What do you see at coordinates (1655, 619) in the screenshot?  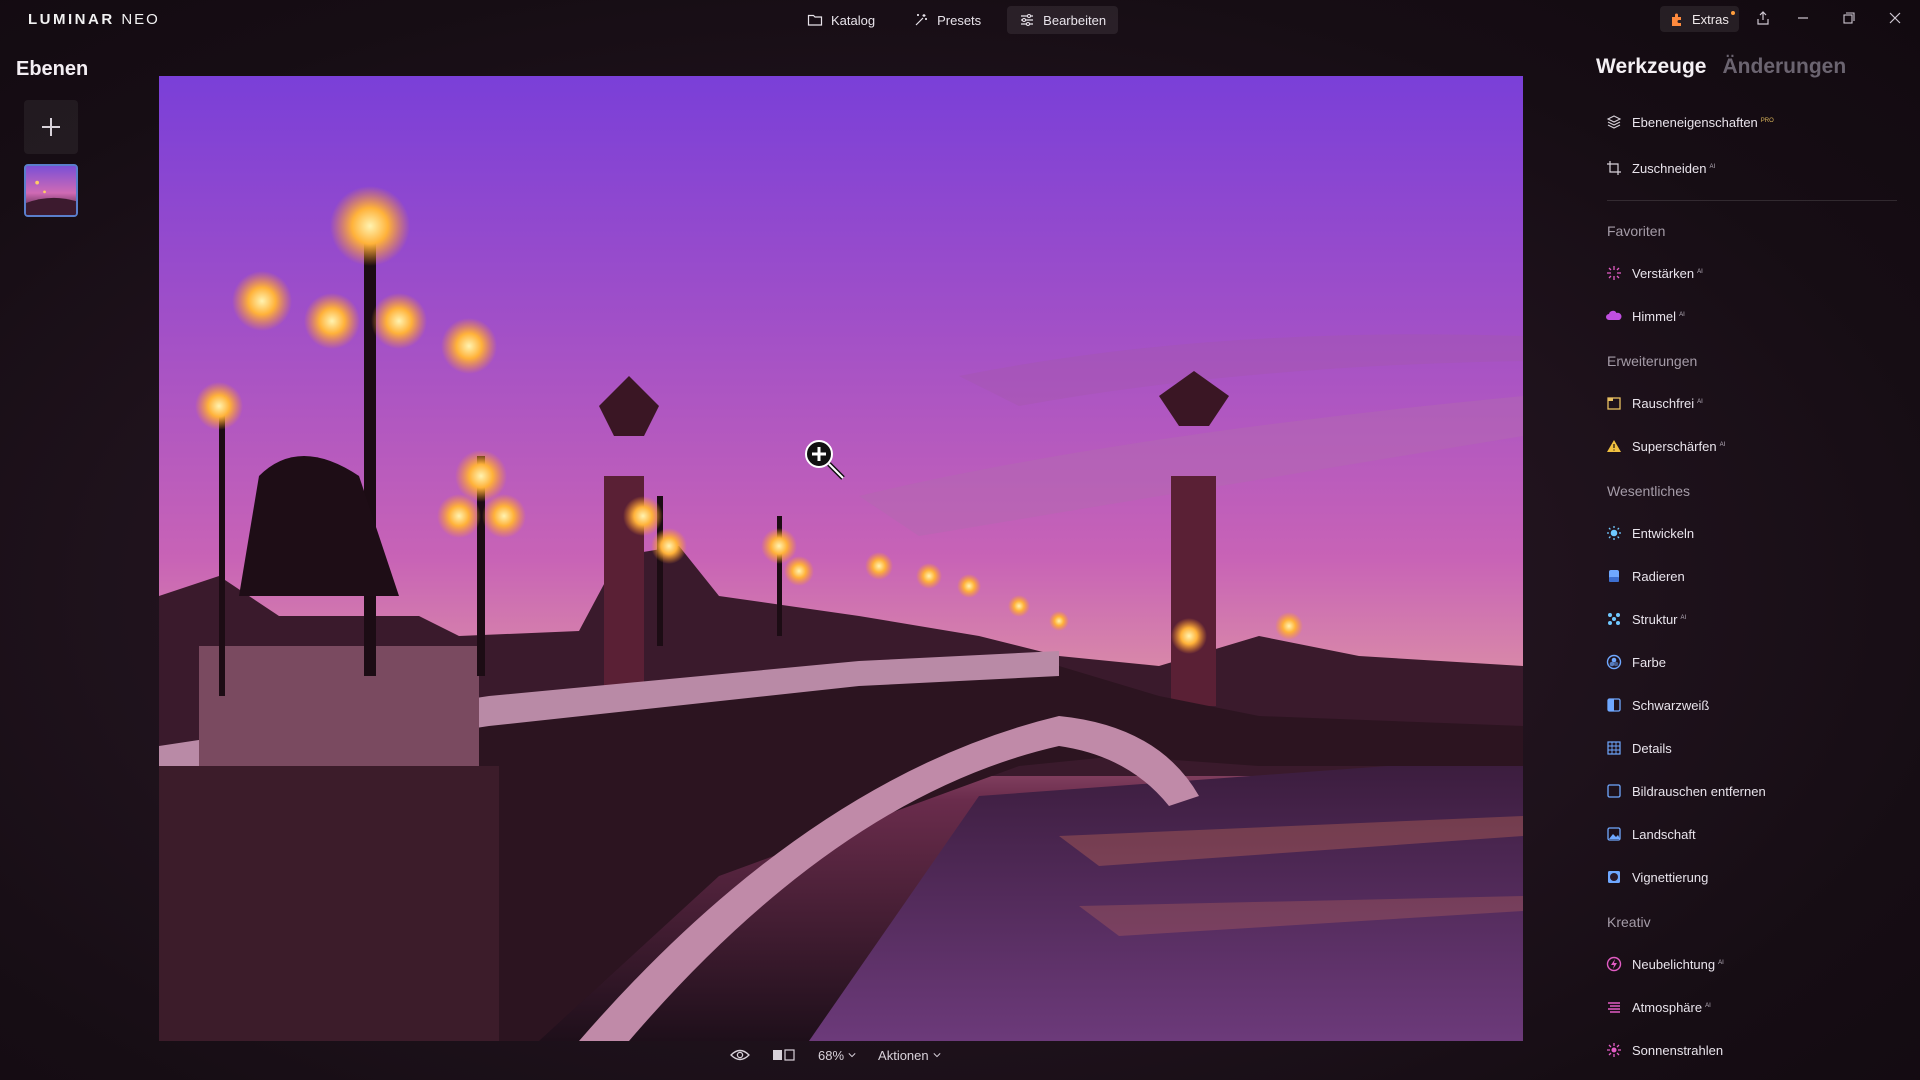 I see `tool-label: Struktur` at bounding box center [1655, 619].